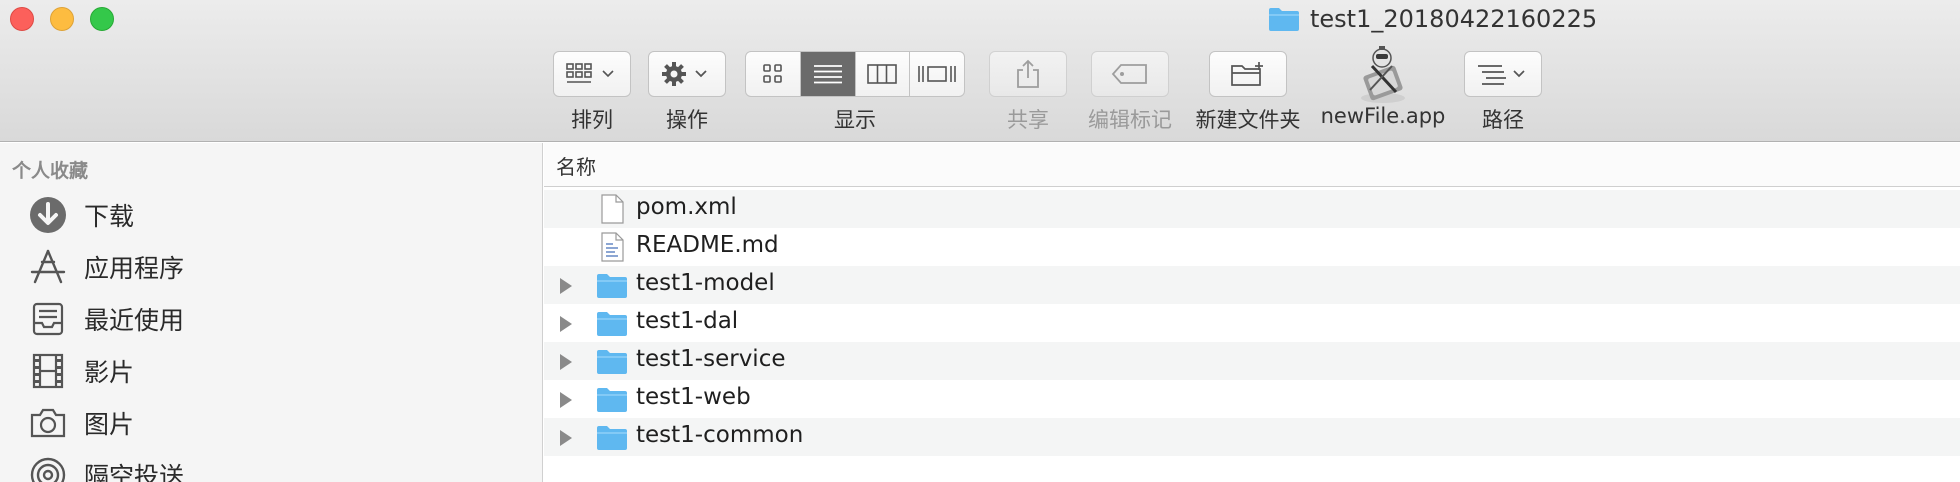  I want to click on action-label: 操作, so click(687, 120).